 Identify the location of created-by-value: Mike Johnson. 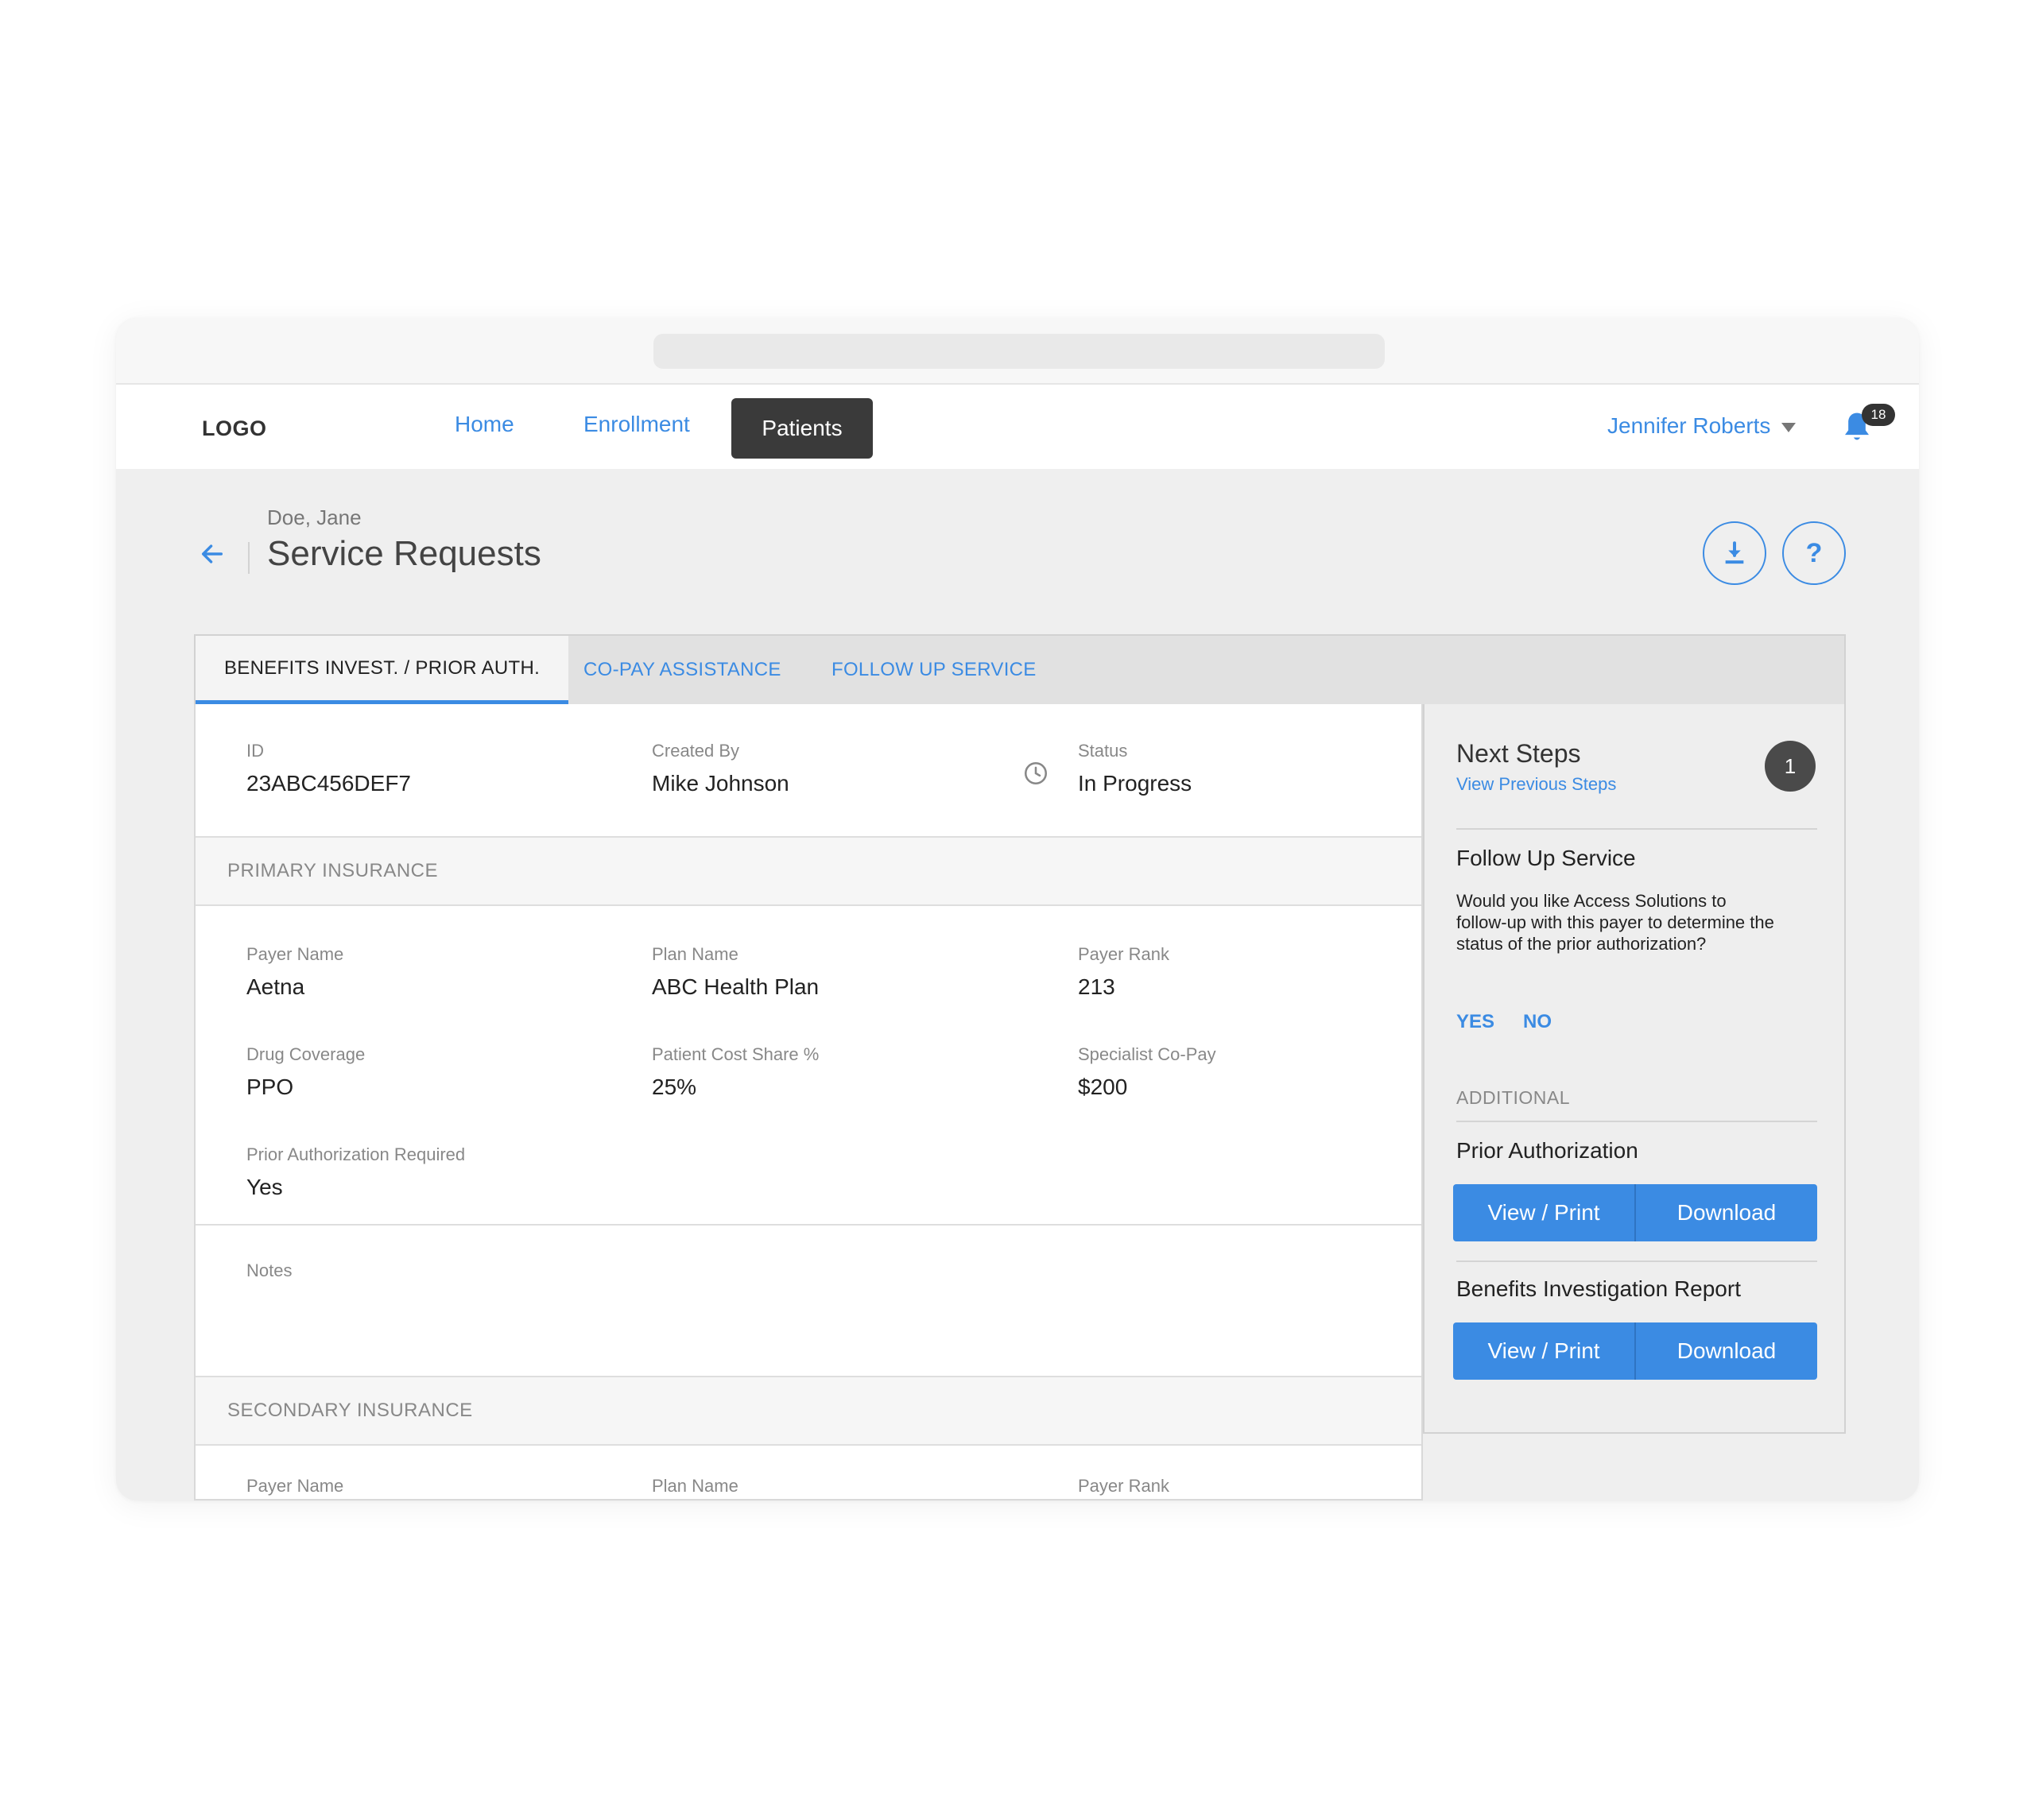
(720, 783).